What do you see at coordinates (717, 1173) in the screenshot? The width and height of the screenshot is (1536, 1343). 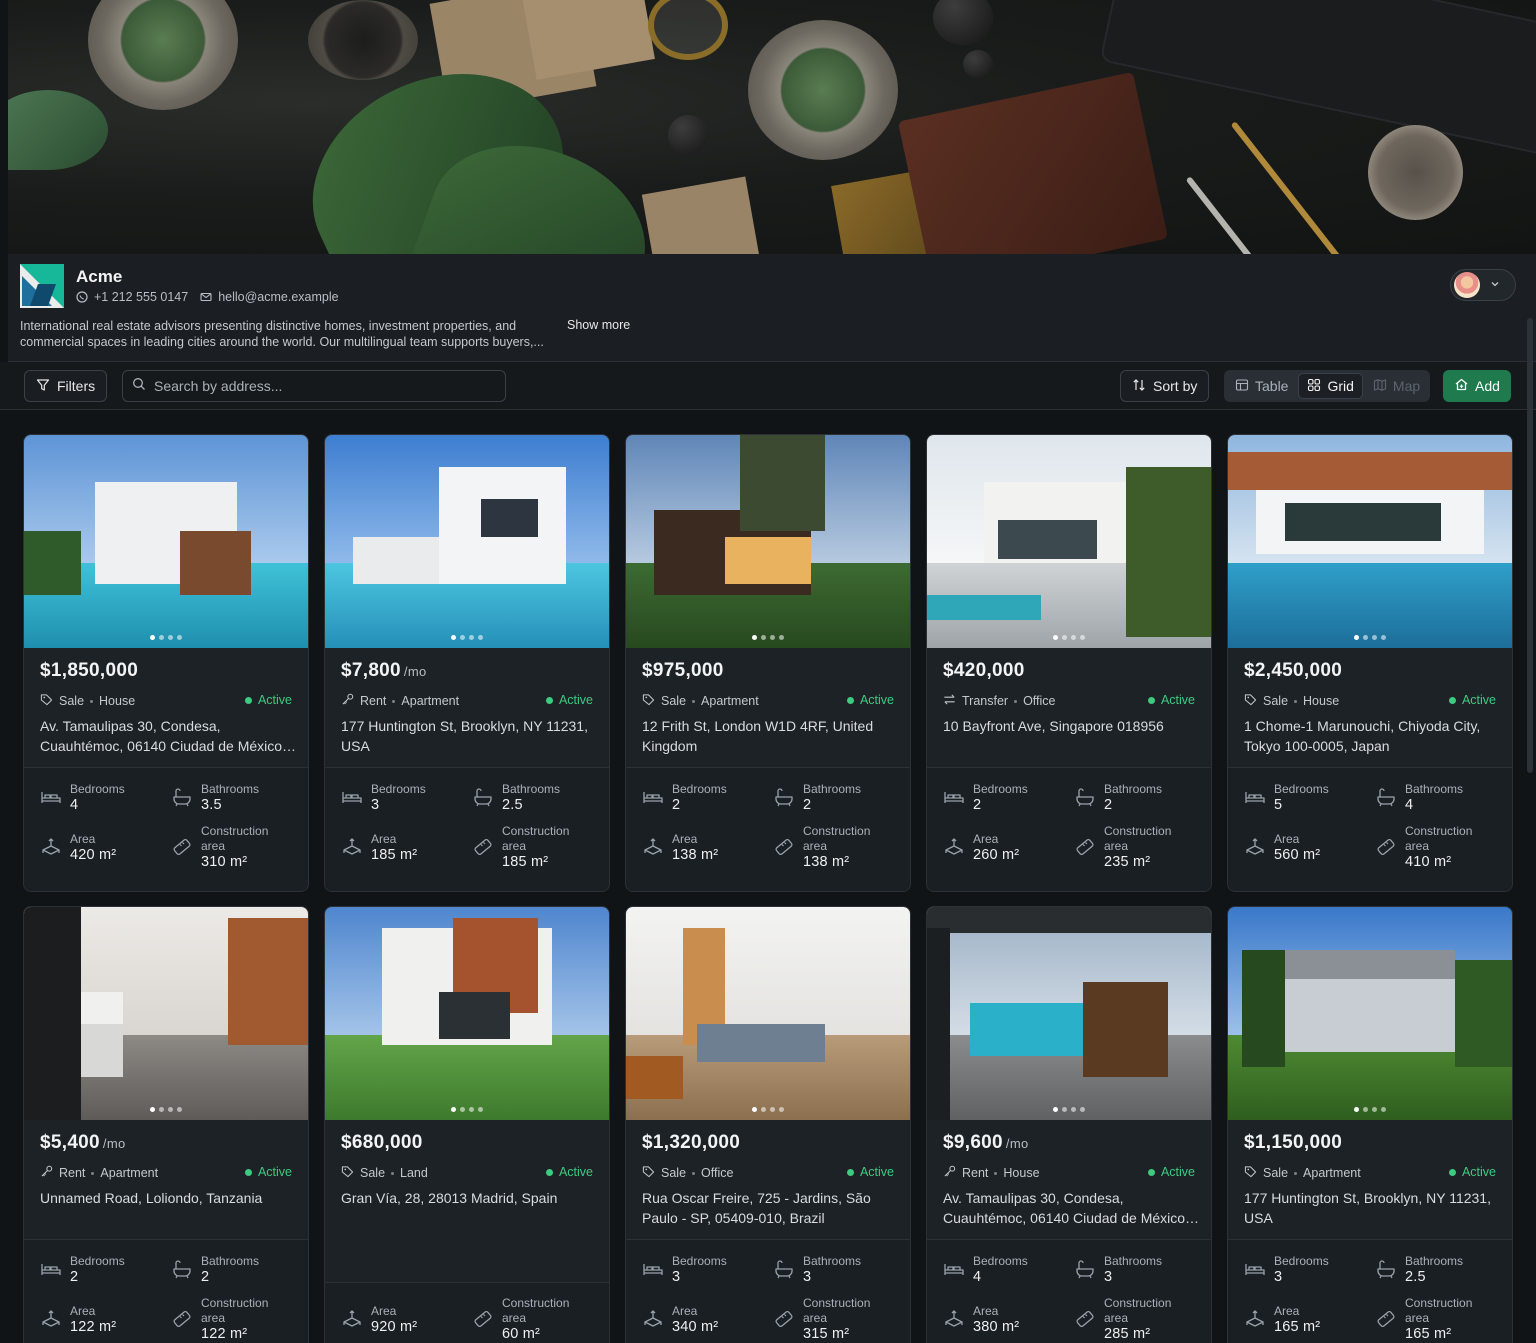 I see `property-type: Office` at bounding box center [717, 1173].